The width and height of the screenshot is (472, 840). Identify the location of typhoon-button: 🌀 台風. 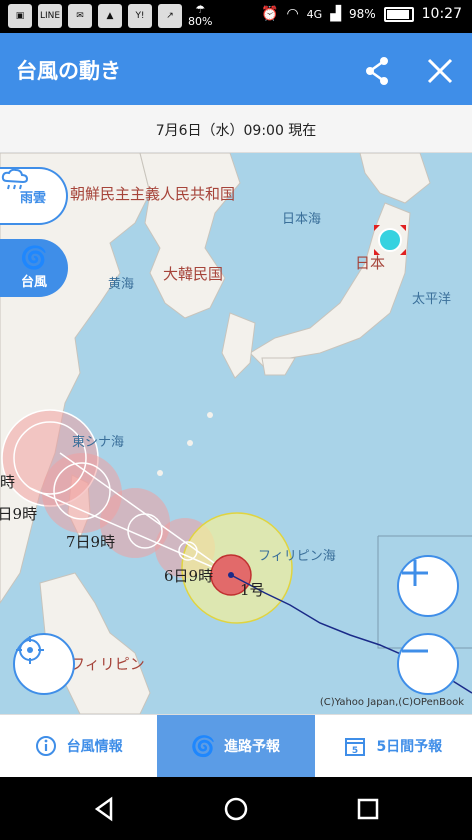
(34, 268).